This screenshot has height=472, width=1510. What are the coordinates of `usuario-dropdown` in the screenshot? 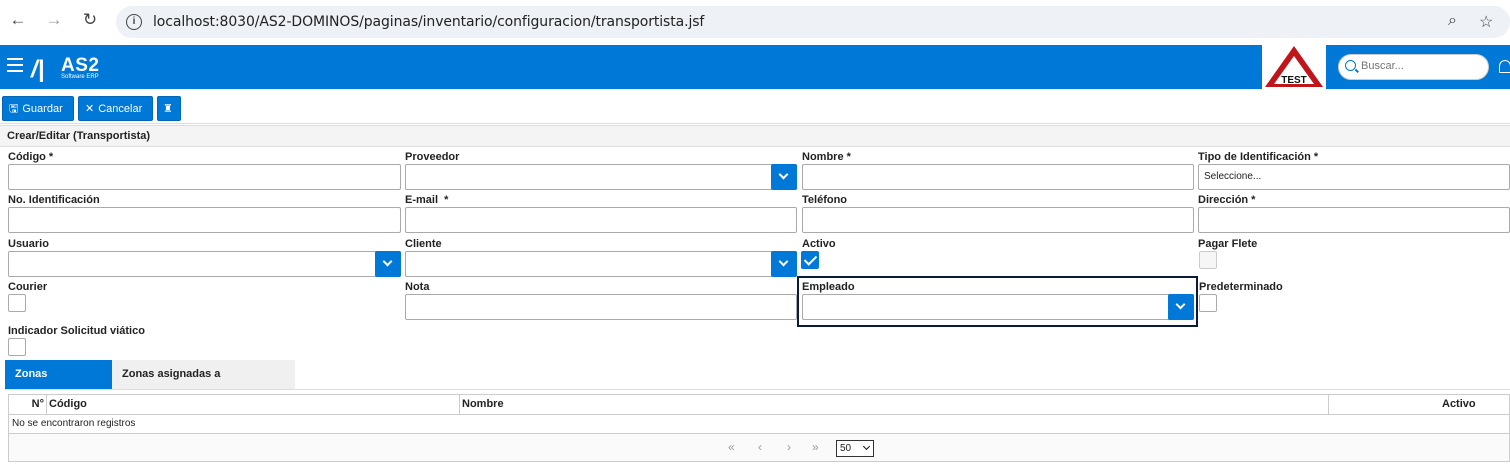 It's located at (204, 264).